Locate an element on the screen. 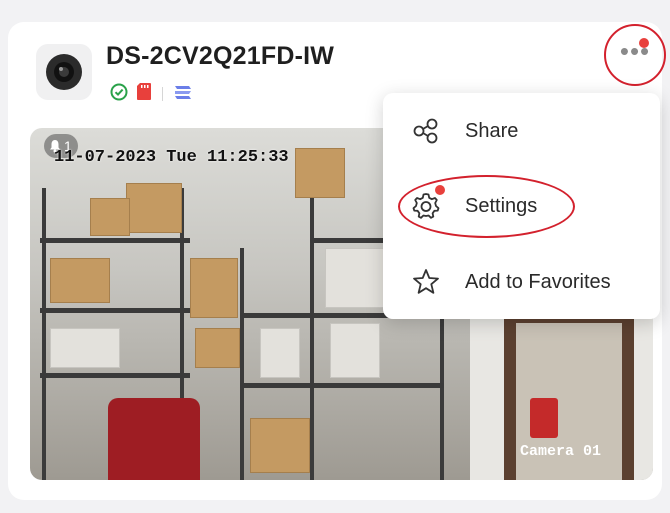  sd-card-icon is located at coordinates (144, 94).